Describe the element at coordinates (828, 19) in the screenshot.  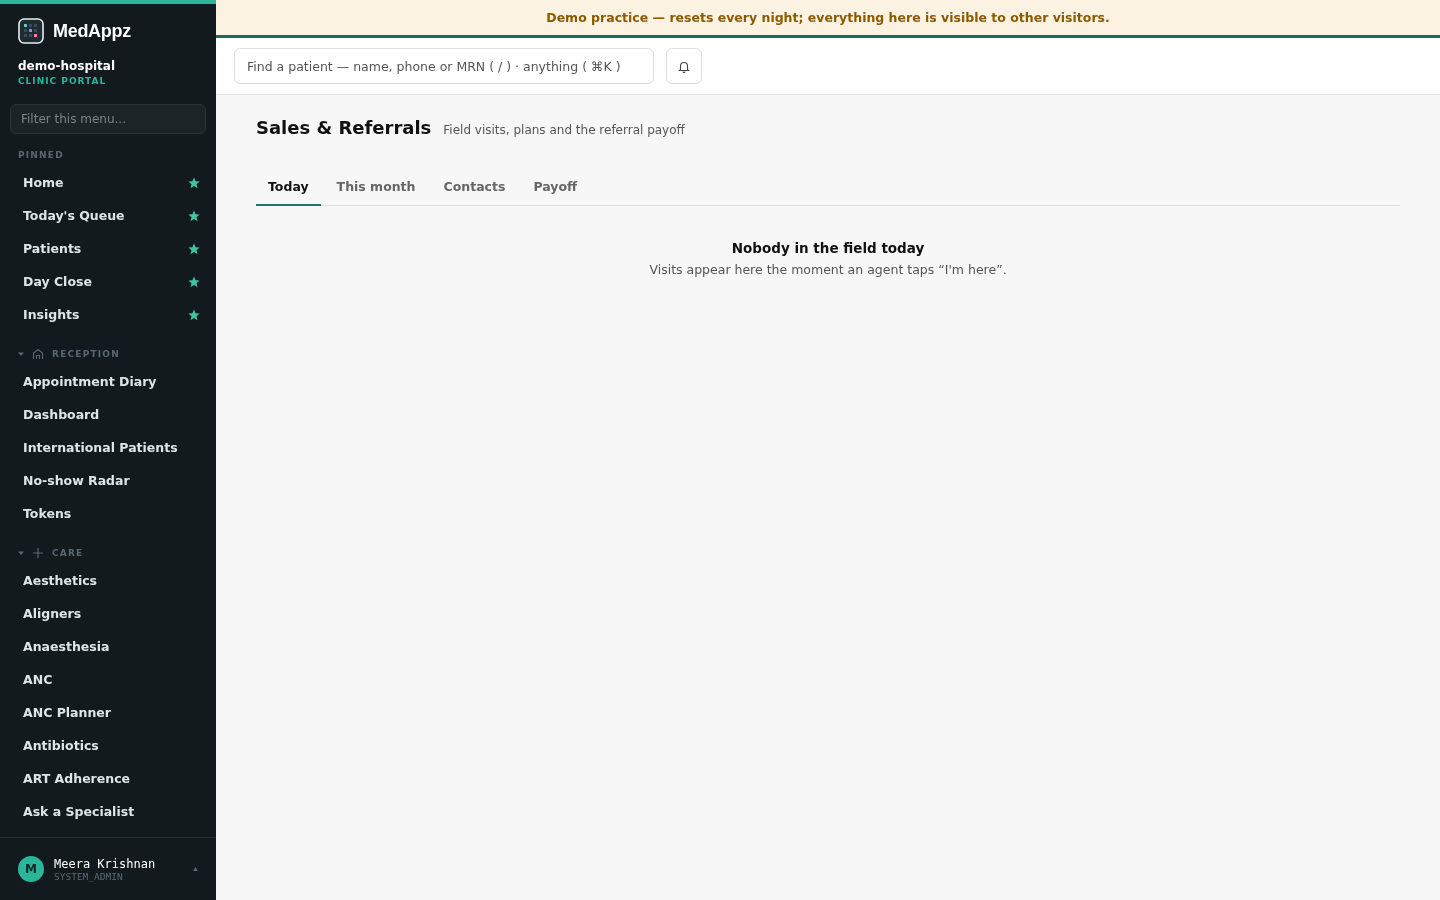
I see `demo-banner: Demo practice — resets every night; everything here is visible to other visitors.` at that location.